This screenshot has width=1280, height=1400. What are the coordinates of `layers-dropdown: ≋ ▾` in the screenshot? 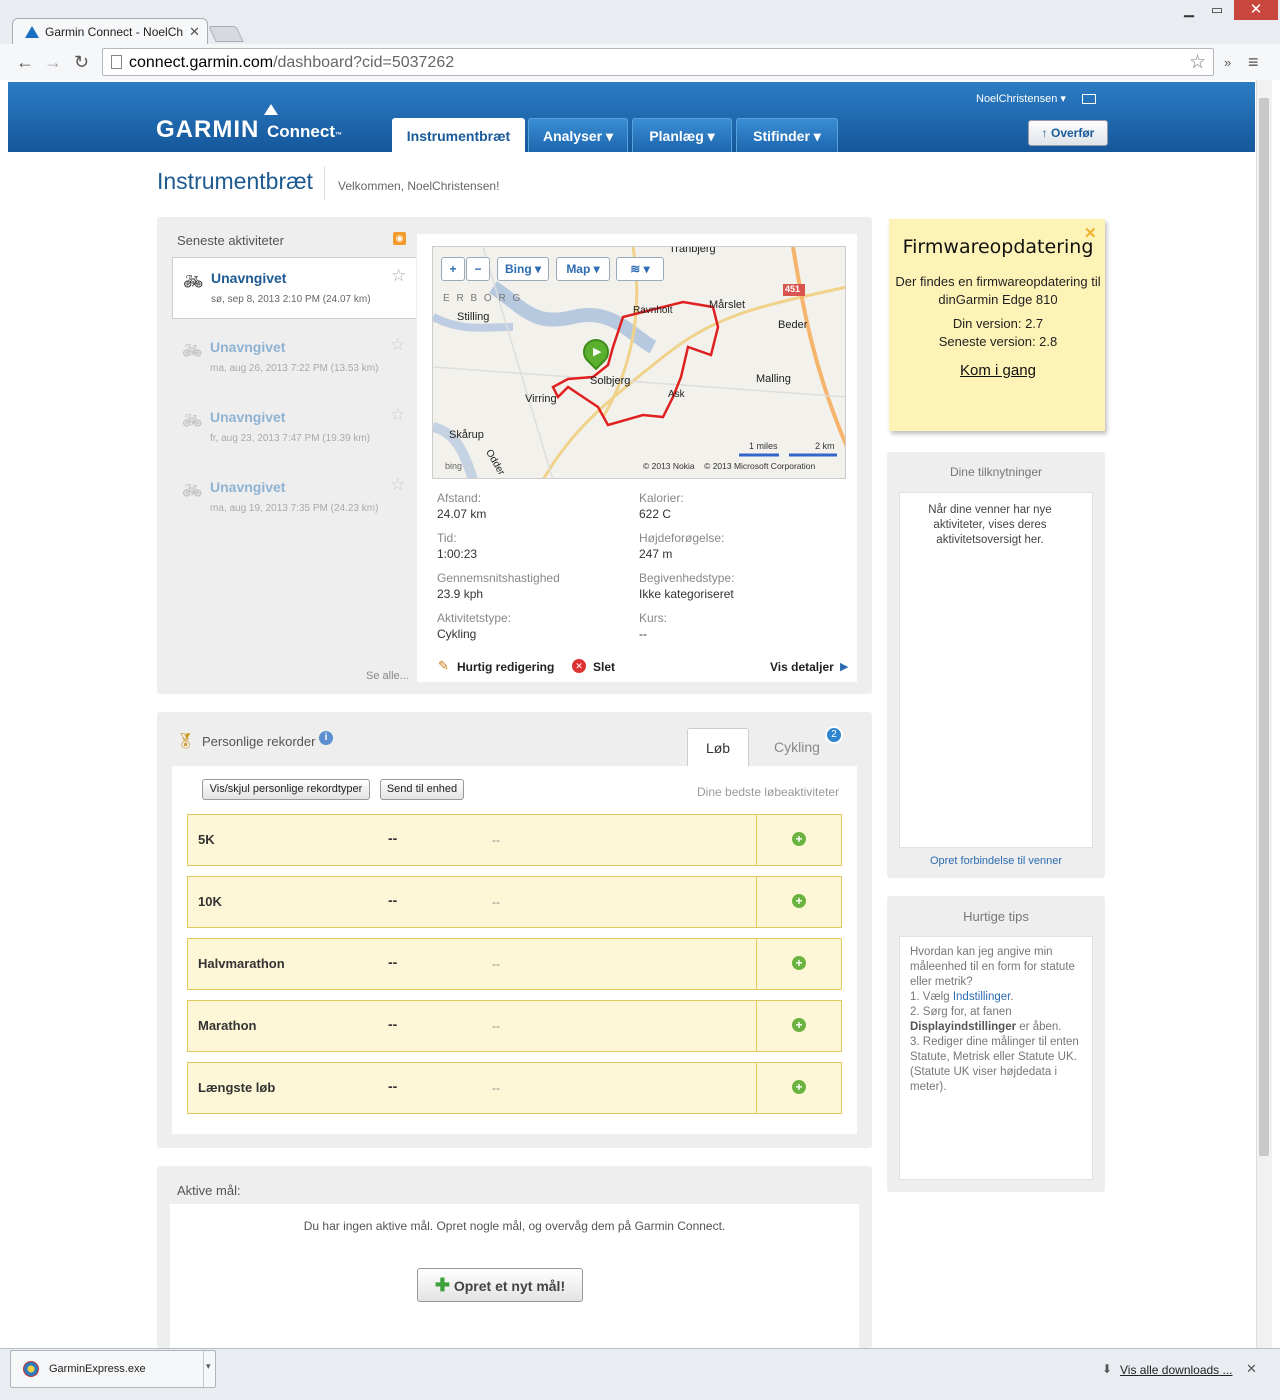 It's located at (640, 269).